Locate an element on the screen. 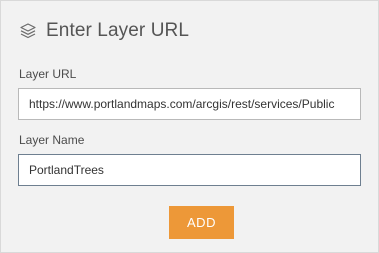 The width and height of the screenshot is (379, 253). panel-header: Enter Layer URL is located at coordinates (103, 31).